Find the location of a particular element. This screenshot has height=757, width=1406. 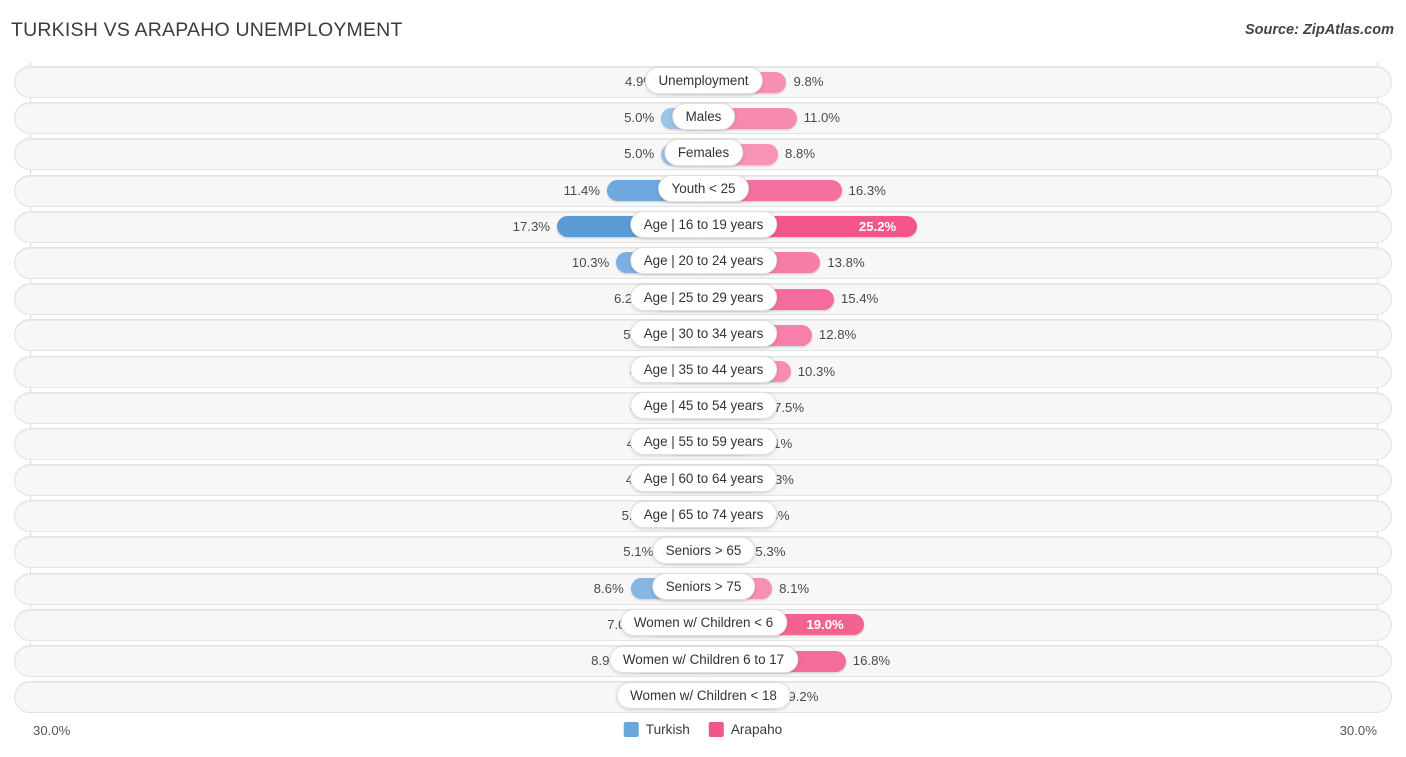

row-bars: 4.8%6.3%Age | 60 to 64 years is located at coordinates (703, 480).